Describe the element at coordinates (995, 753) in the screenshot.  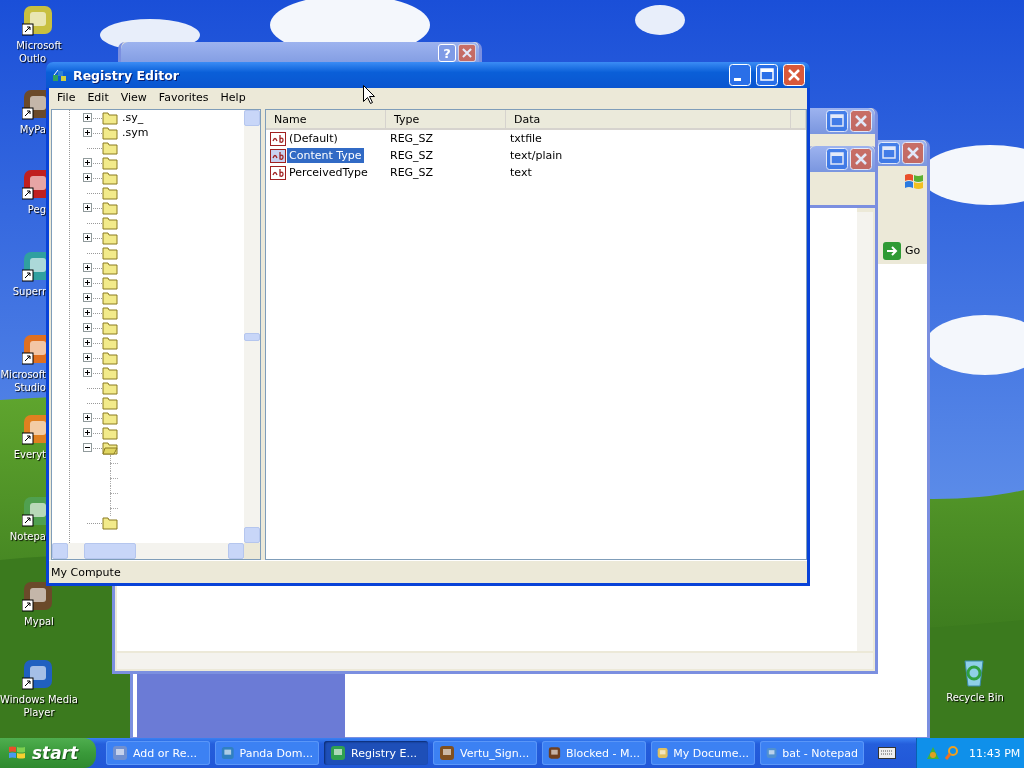
I see `clock: 11:43 PM` at that location.